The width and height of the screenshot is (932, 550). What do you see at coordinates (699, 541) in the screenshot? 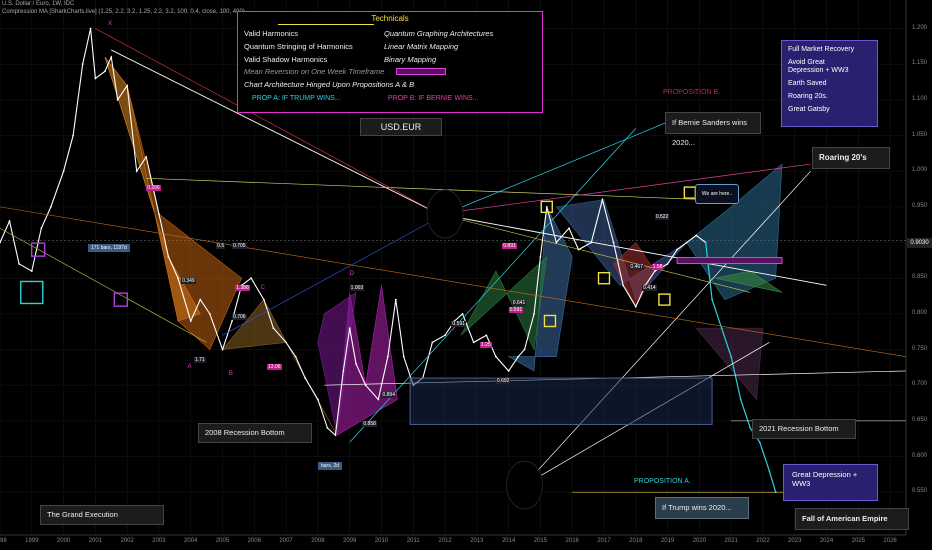
I see `x-tick-label: 2020` at bounding box center [699, 541].